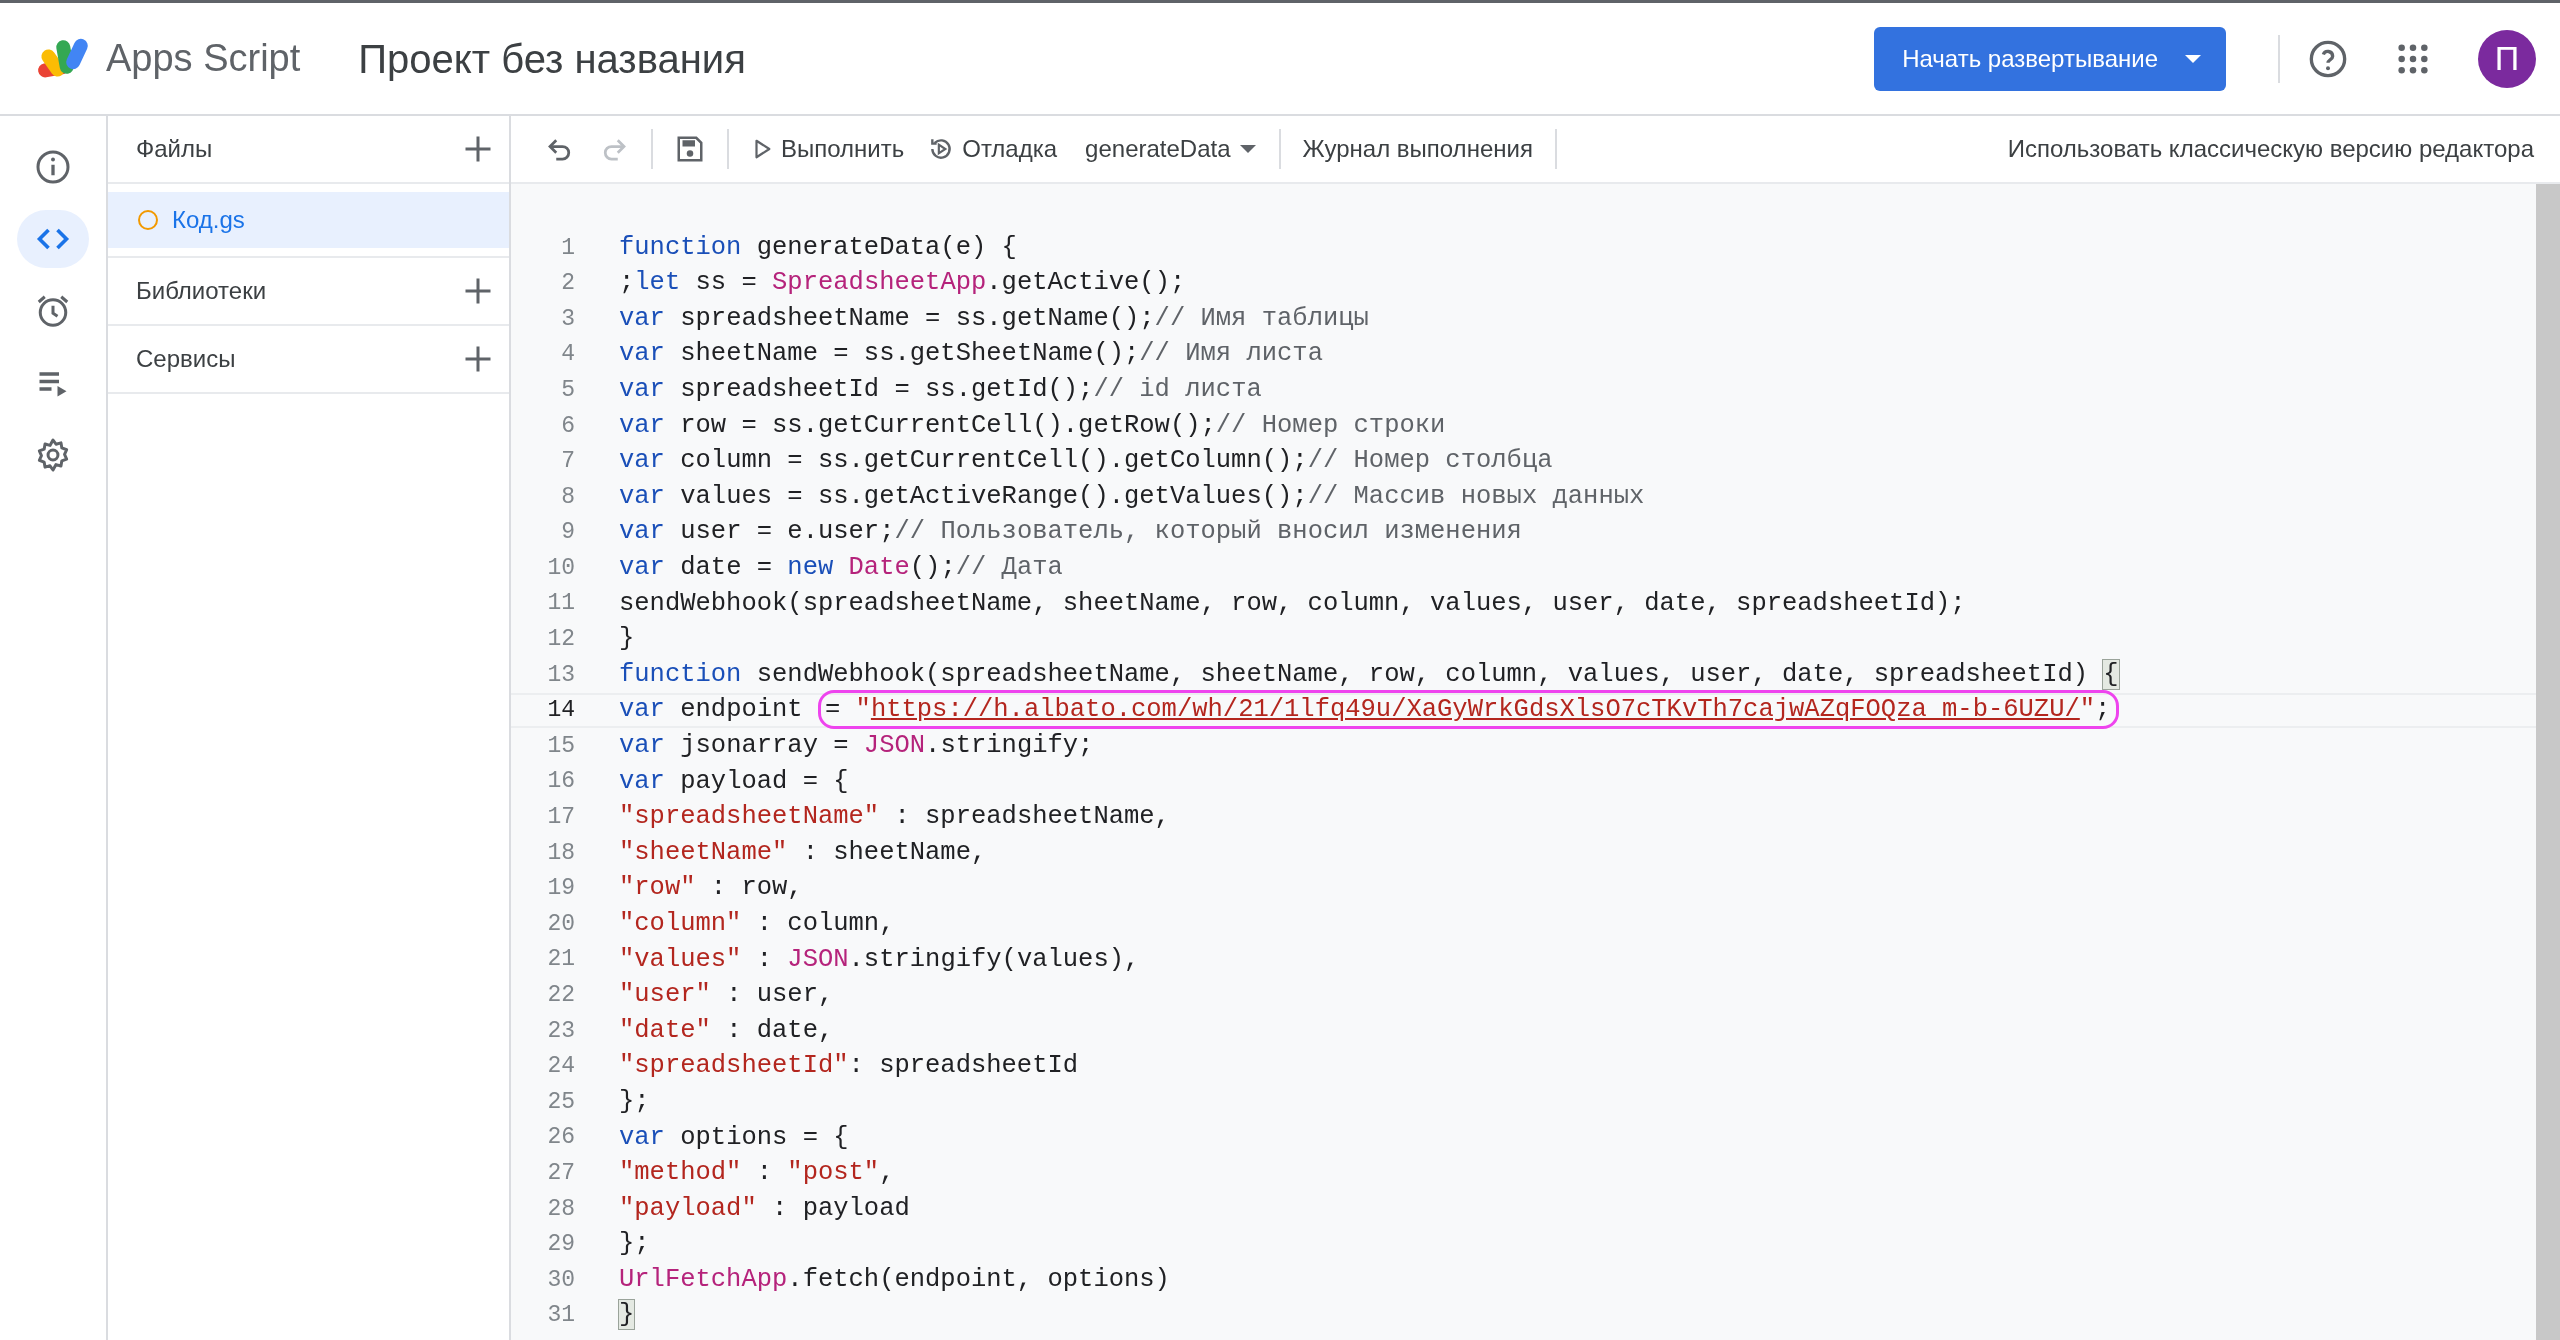  What do you see at coordinates (1369, 674) in the screenshot?
I see `code-line: function sendWebhook(spreadsheetName, sheetName, row, column, values, user, date, spreadsheetId) {` at bounding box center [1369, 674].